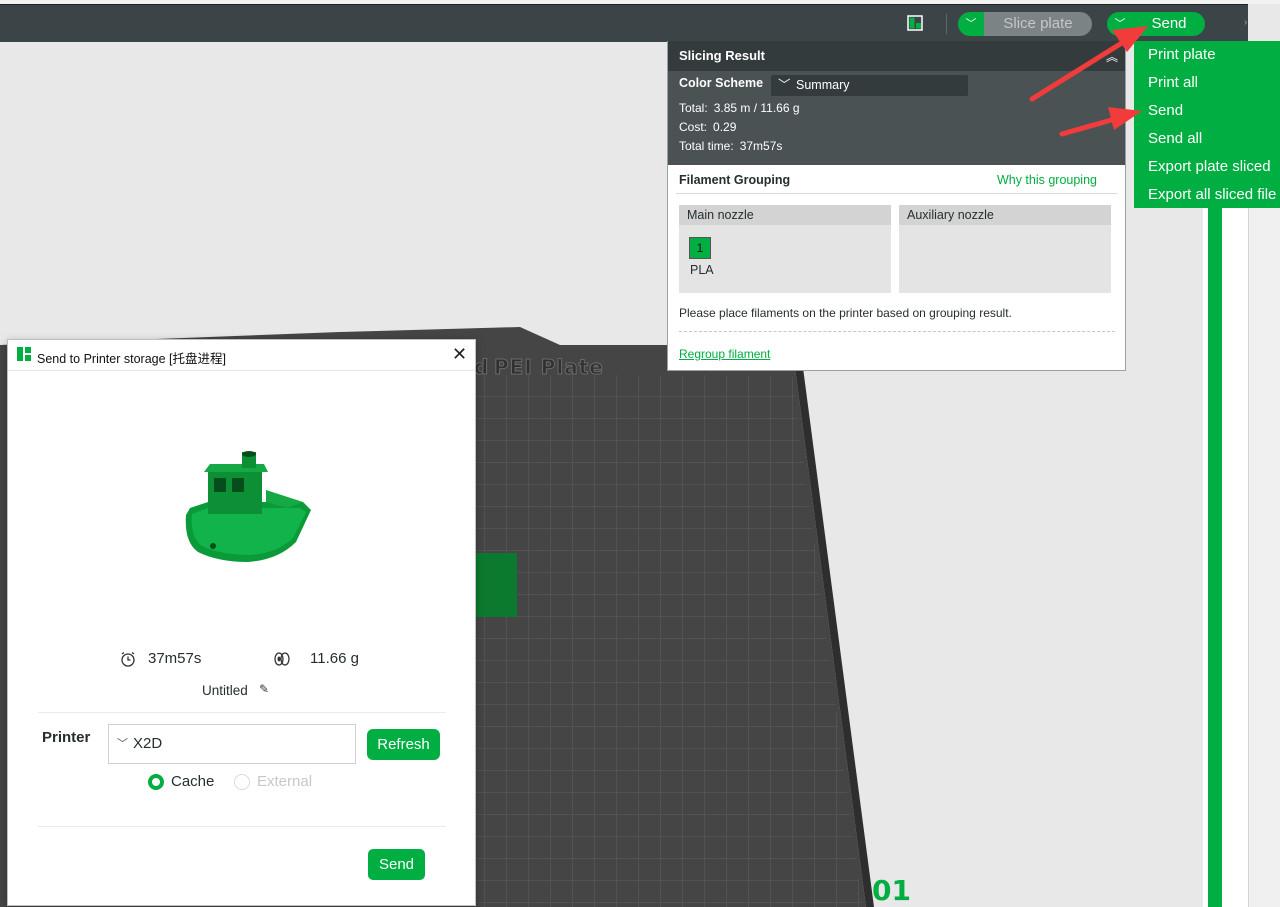 The width and height of the screenshot is (1280, 907). I want to click on filament-spool-icon, so click(282, 659).